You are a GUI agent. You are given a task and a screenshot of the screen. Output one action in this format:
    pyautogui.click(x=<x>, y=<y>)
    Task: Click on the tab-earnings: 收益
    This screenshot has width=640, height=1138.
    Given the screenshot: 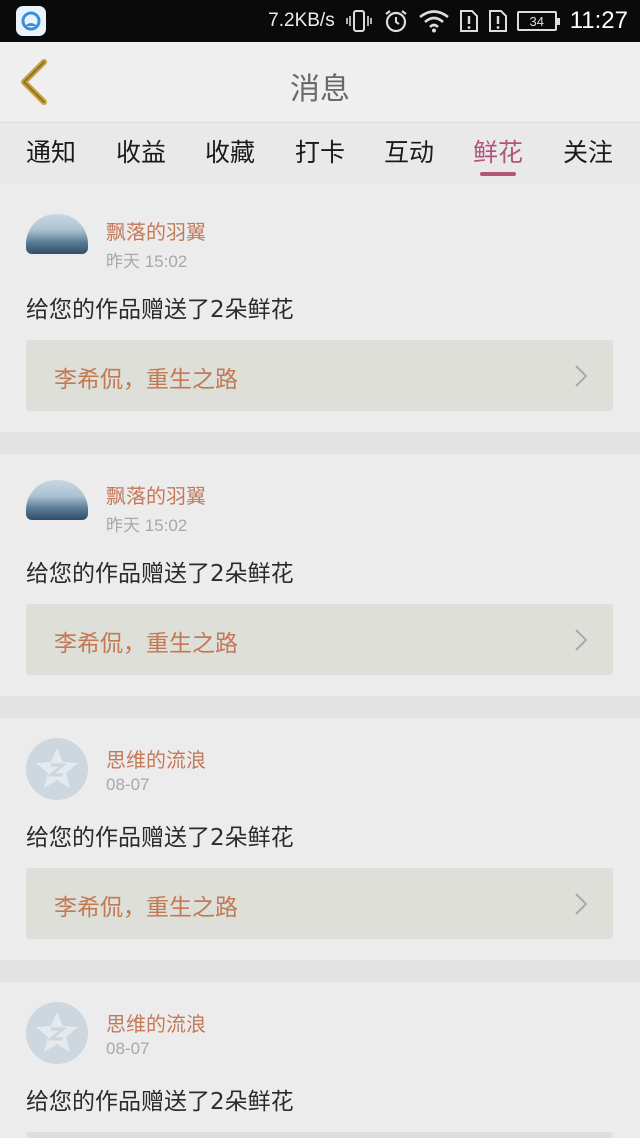 What is the action you would take?
    pyautogui.click(x=141, y=151)
    